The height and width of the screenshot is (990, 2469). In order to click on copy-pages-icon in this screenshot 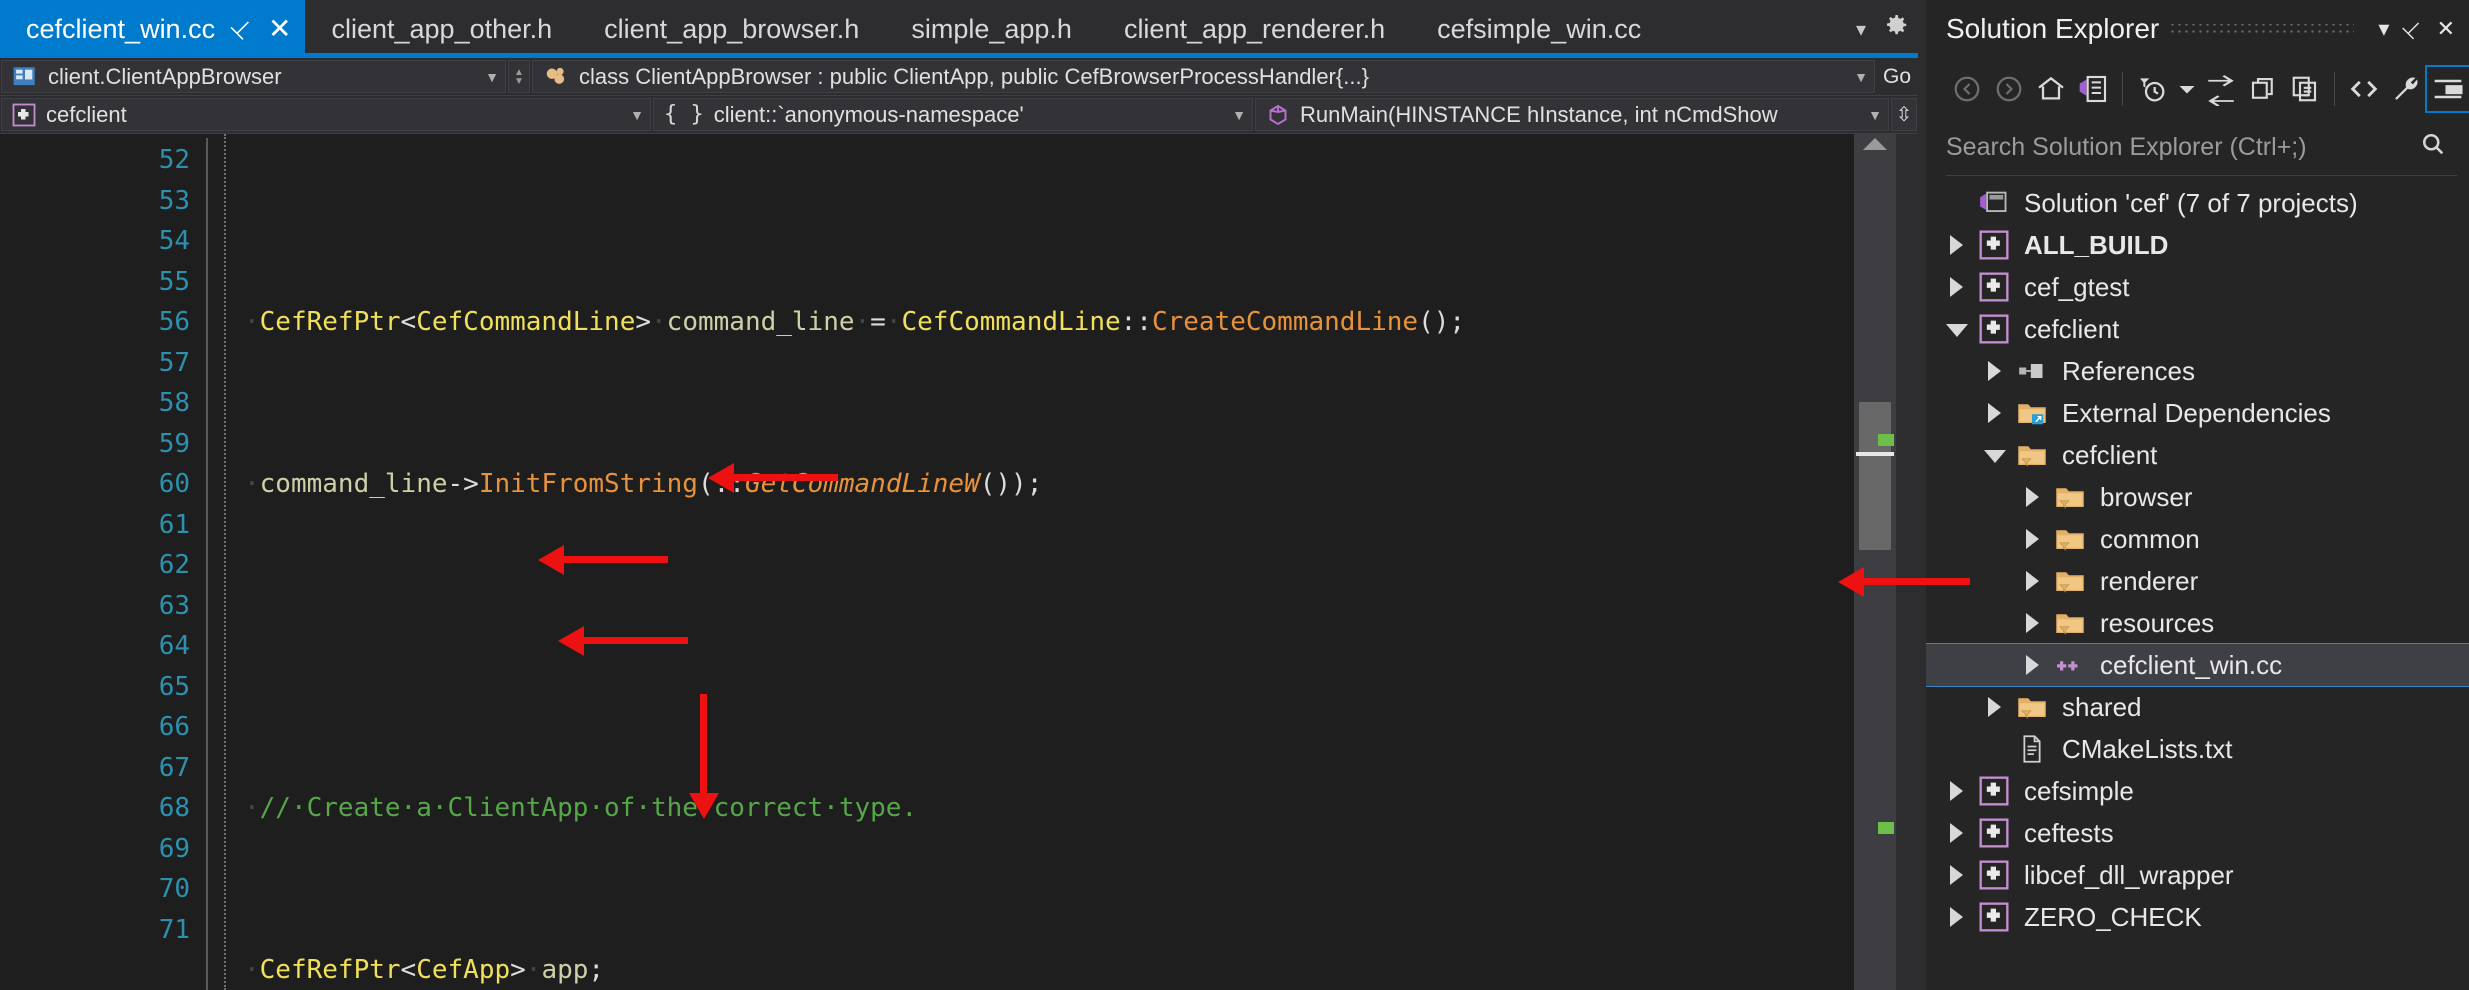, I will do `click(2305, 89)`.